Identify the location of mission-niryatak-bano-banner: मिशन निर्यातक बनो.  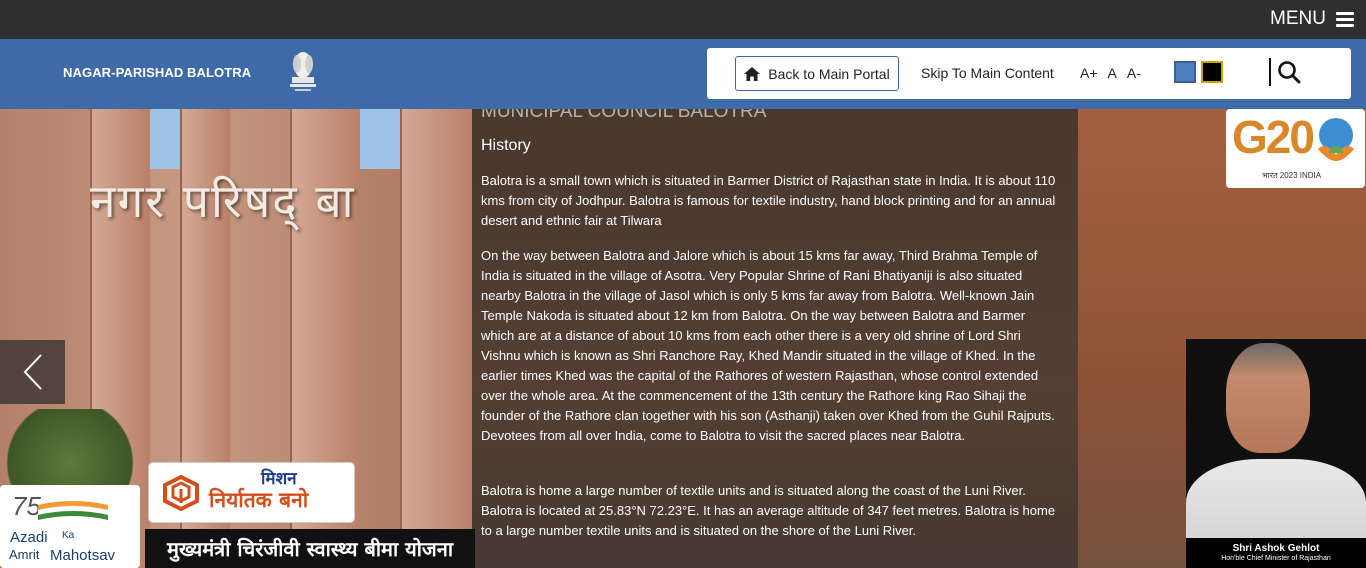
(251, 492).